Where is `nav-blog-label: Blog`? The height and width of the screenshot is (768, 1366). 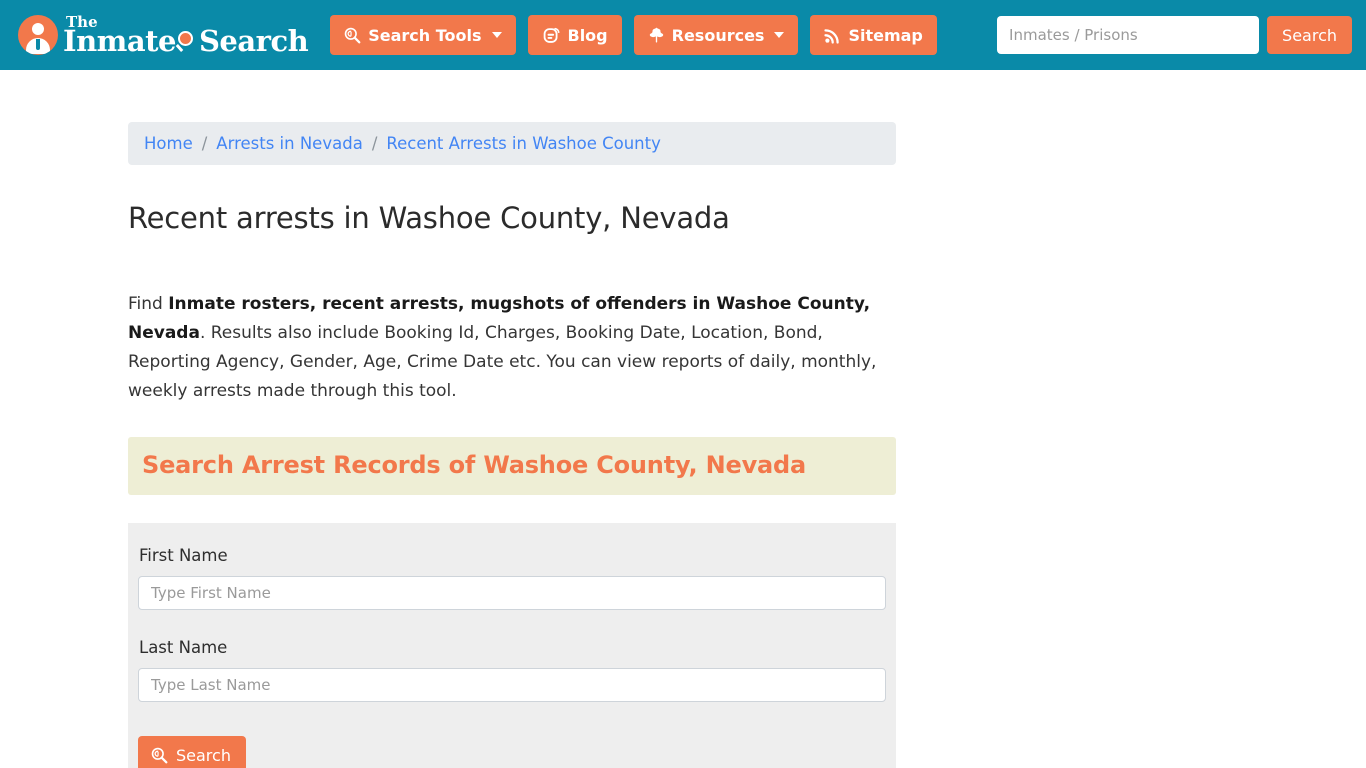 nav-blog-label: Blog is located at coordinates (587, 35).